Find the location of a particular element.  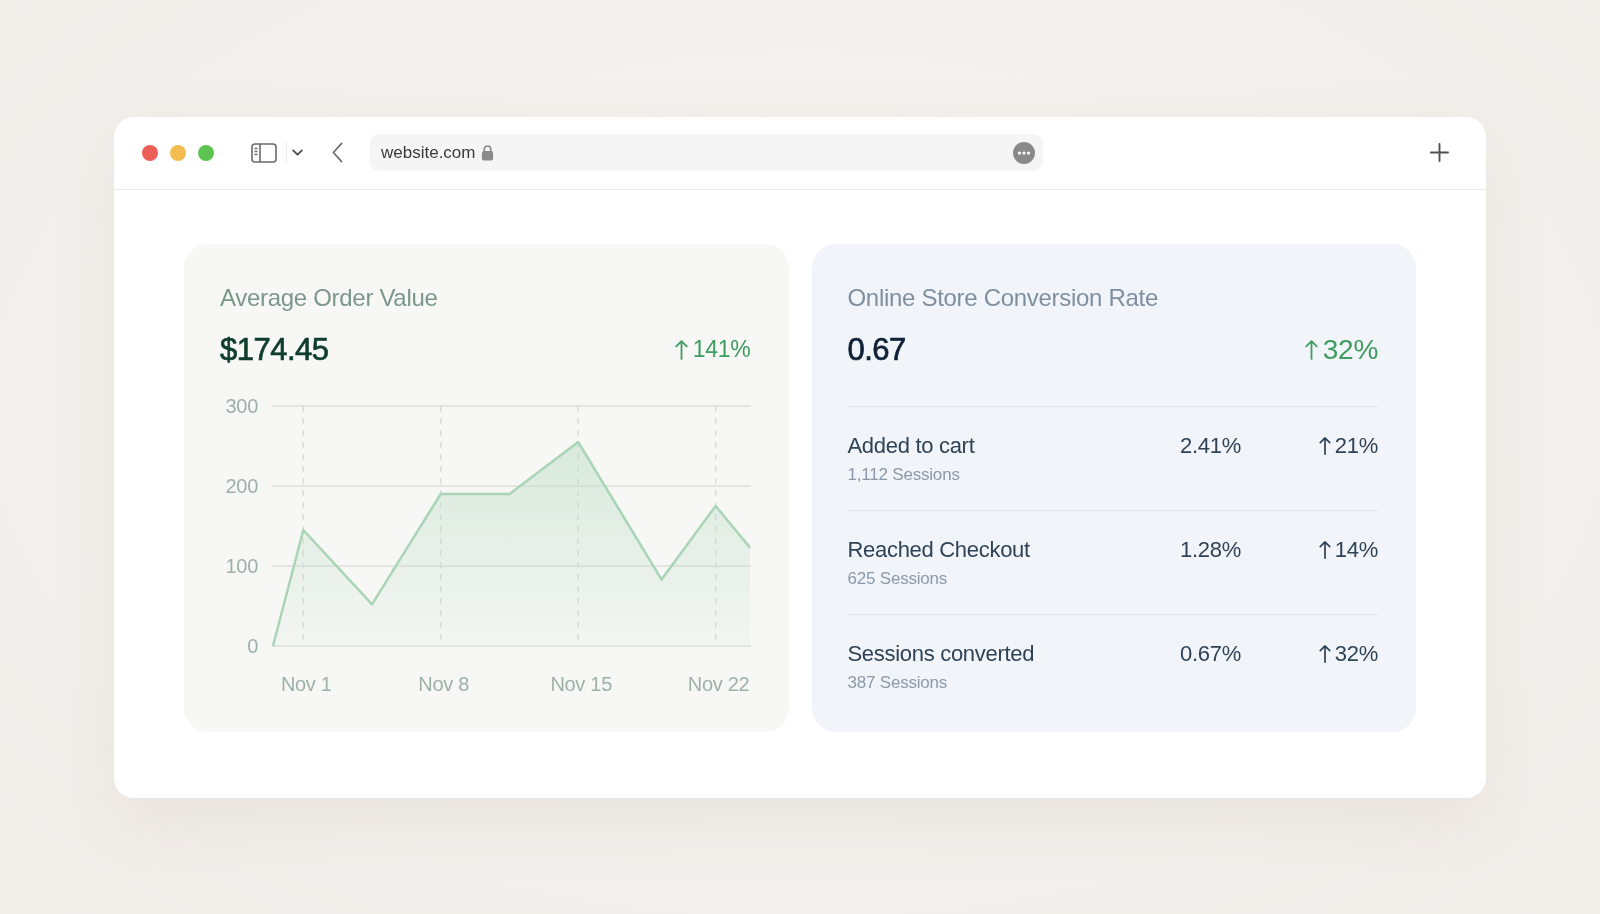

x-axis-label: Nov 22 is located at coordinates (718, 683).